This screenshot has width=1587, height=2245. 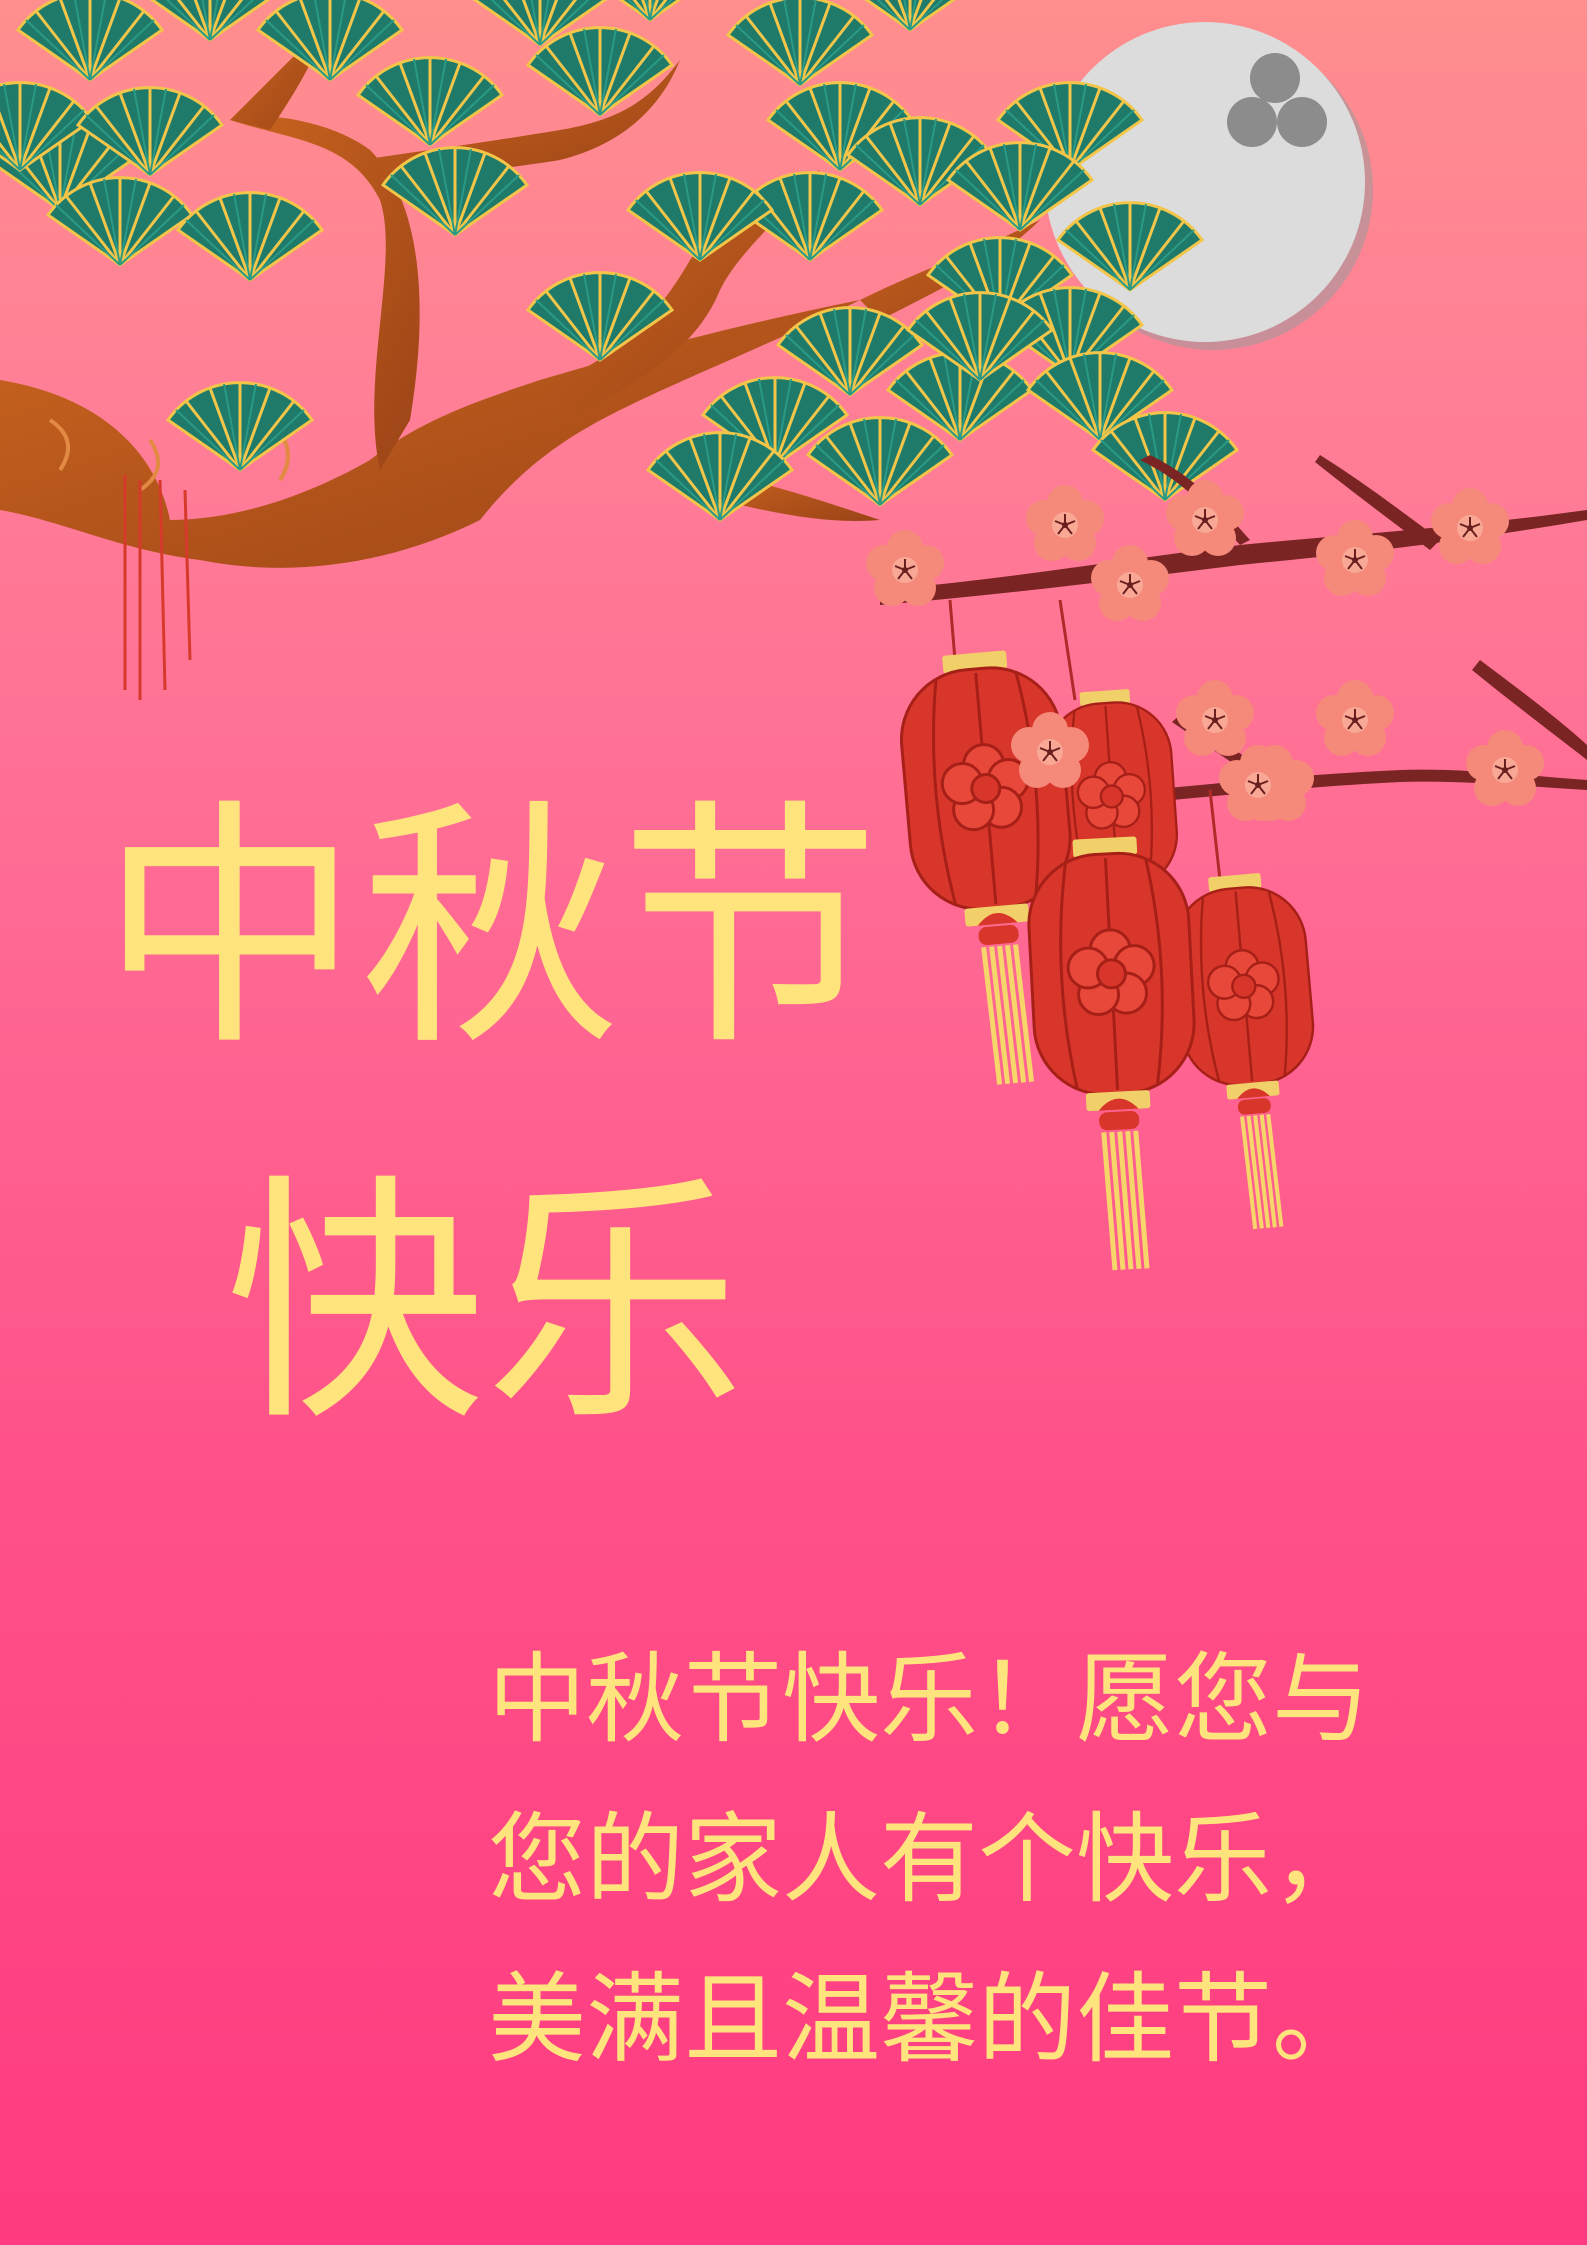 I want to click on greeting-line: 中秋节快乐！愿您与, so click(x=929, y=1700).